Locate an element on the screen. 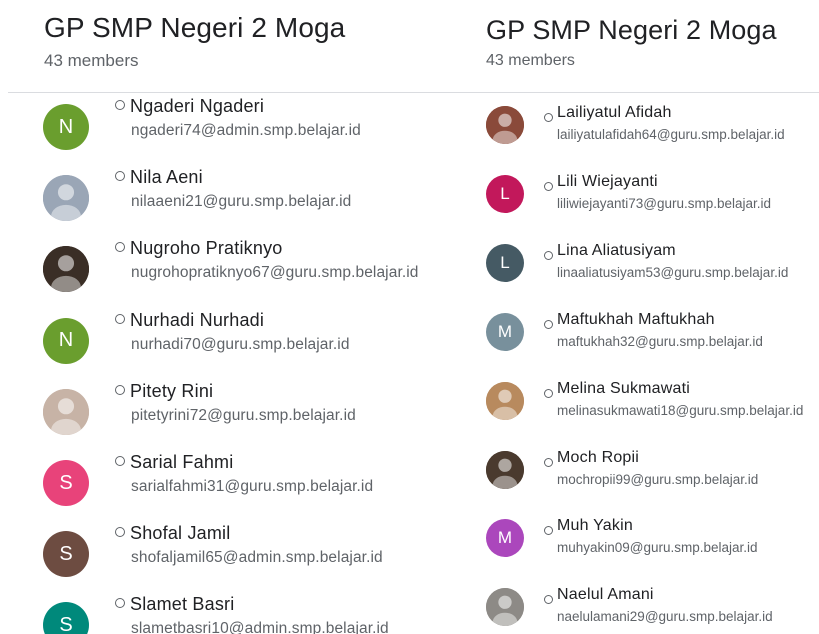  member-email: shofaljamil65@admin.smp.belajar.id is located at coordinates (257, 558).